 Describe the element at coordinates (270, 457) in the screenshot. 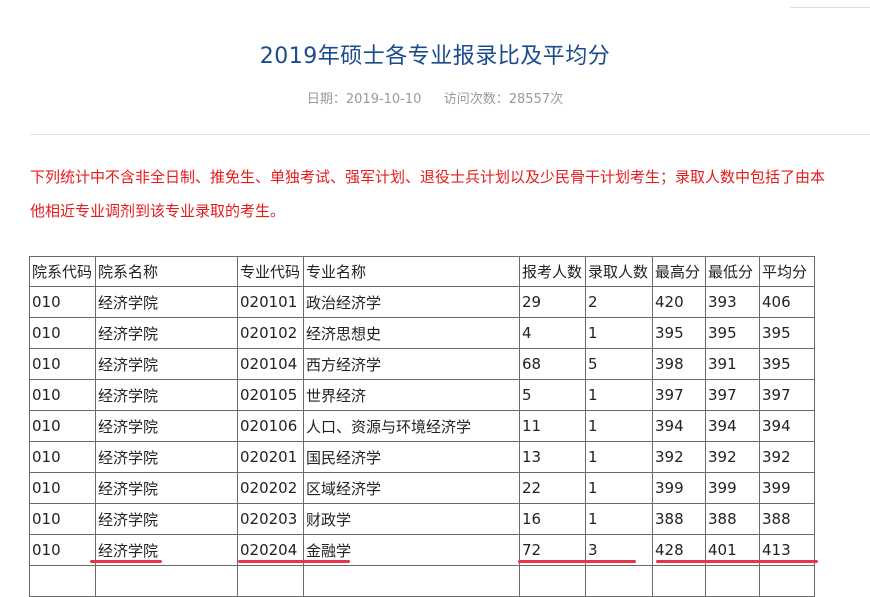

I see `cell-major-code: 020201` at that location.